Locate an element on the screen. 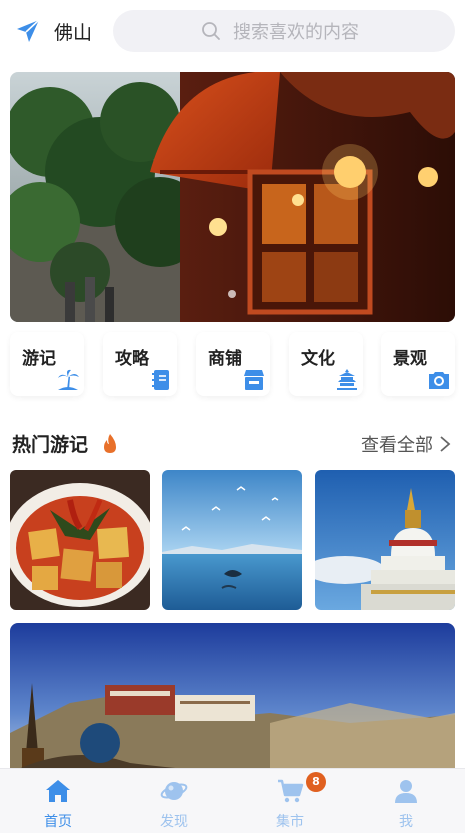 The height and width of the screenshot is (833, 465). planet-icon is located at coordinates (174, 791).